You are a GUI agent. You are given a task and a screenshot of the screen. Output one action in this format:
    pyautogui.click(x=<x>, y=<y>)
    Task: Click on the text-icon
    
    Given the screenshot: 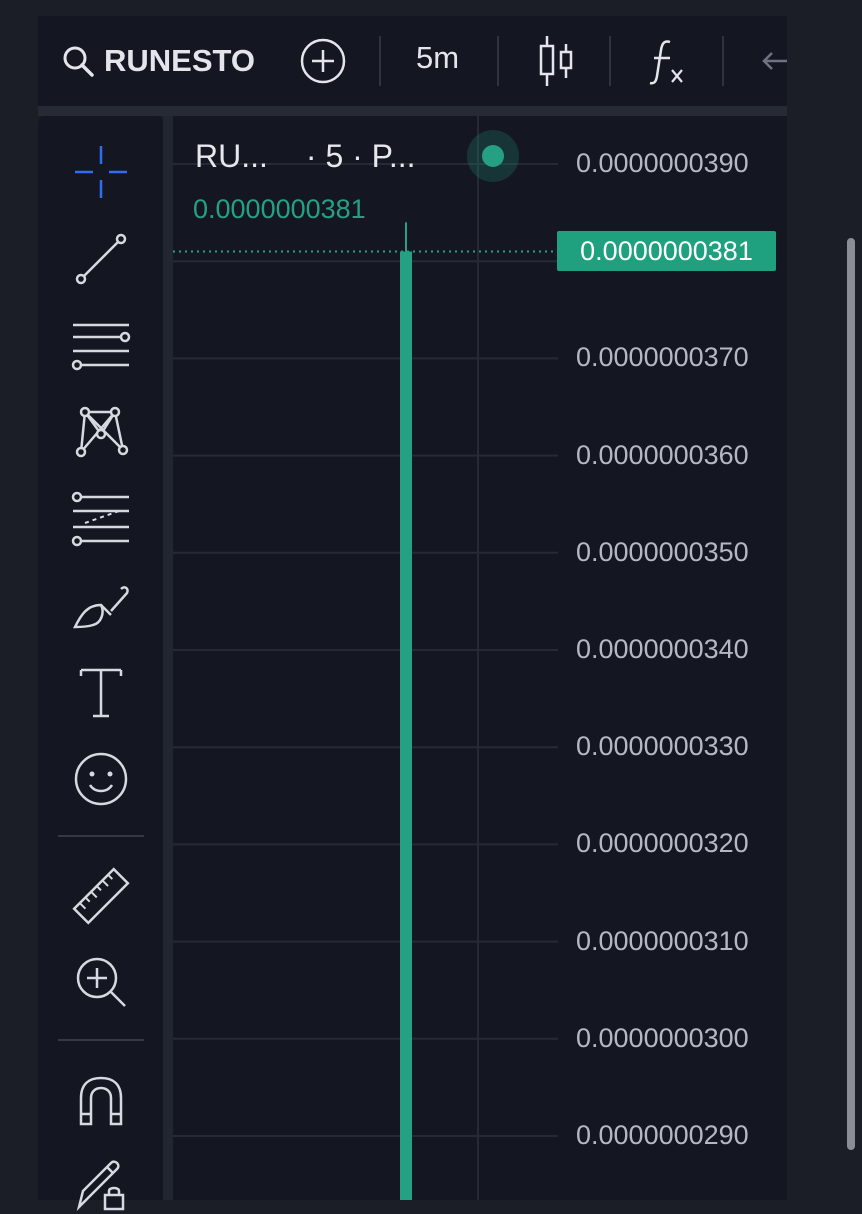 What is the action you would take?
    pyautogui.click(x=101, y=693)
    